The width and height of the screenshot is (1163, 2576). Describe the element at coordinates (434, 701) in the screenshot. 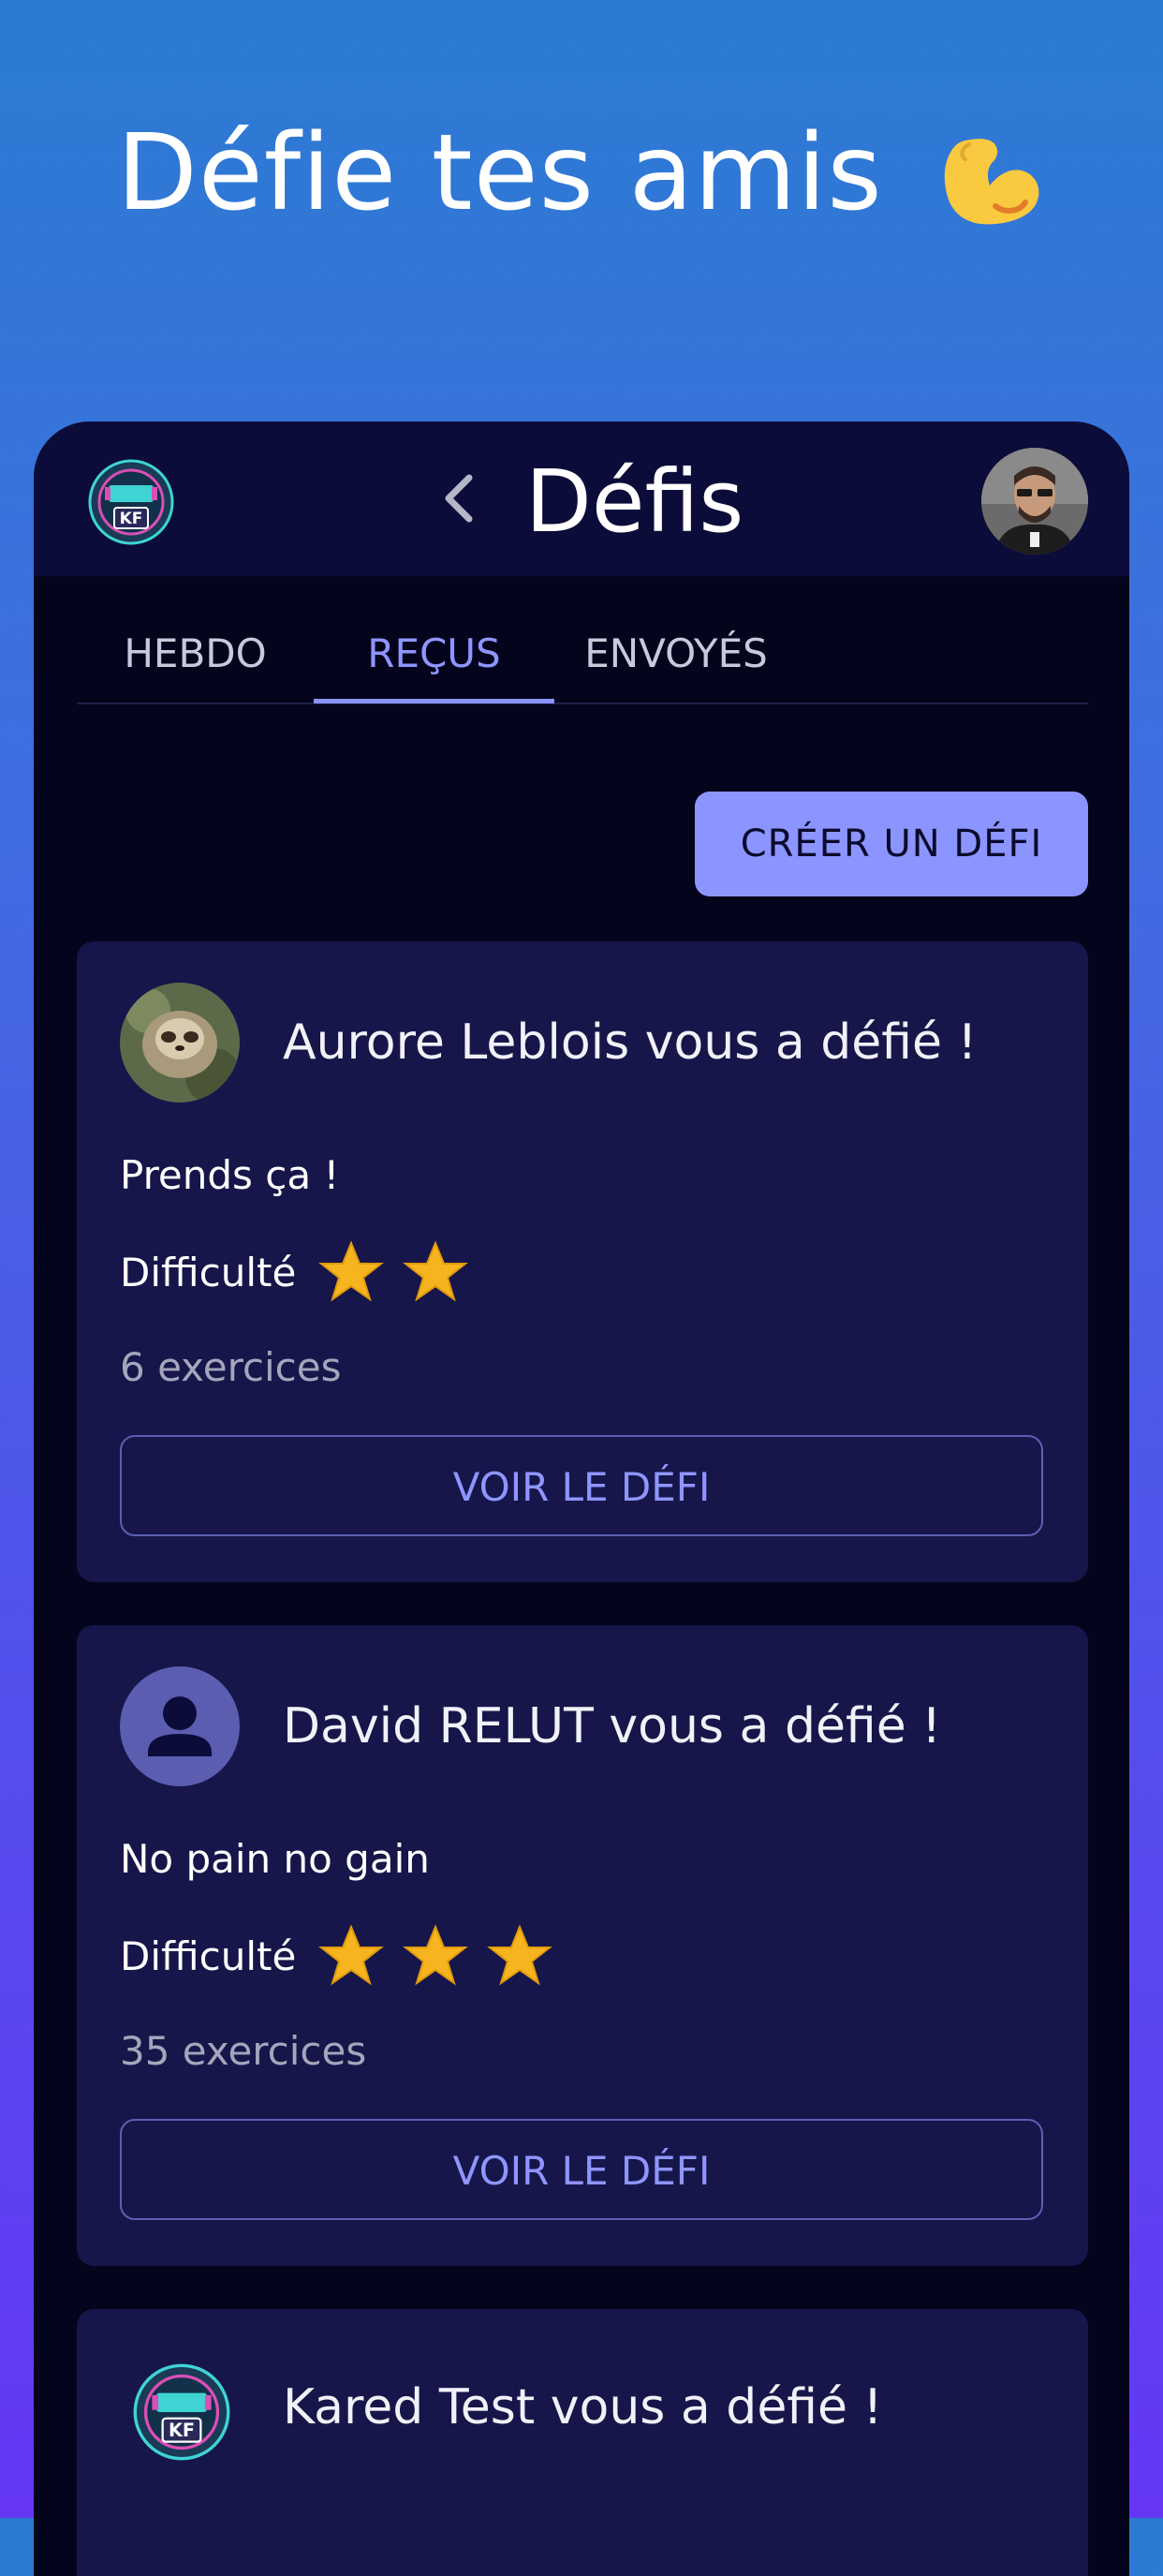

I see `tab-active-indicator` at that location.